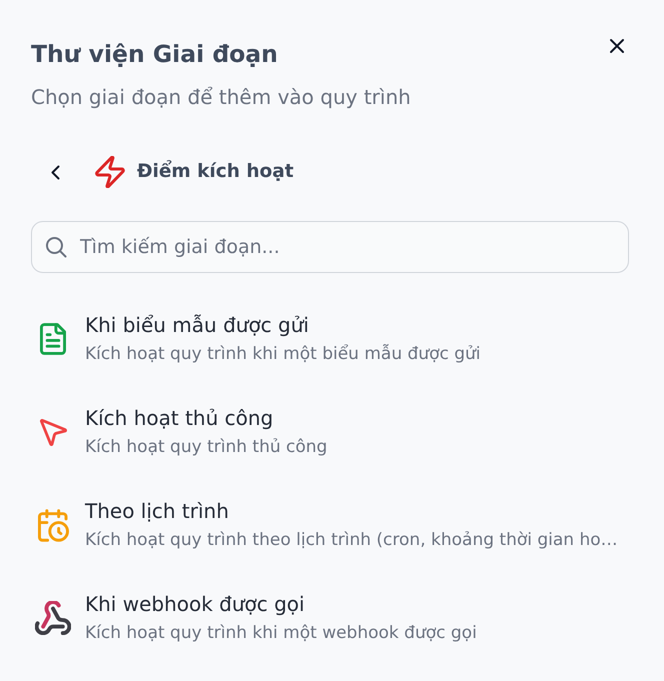 This screenshot has width=664, height=681. Describe the element at coordinates (53, 432) in the screenshot. I see `cursor-icon` at that location.